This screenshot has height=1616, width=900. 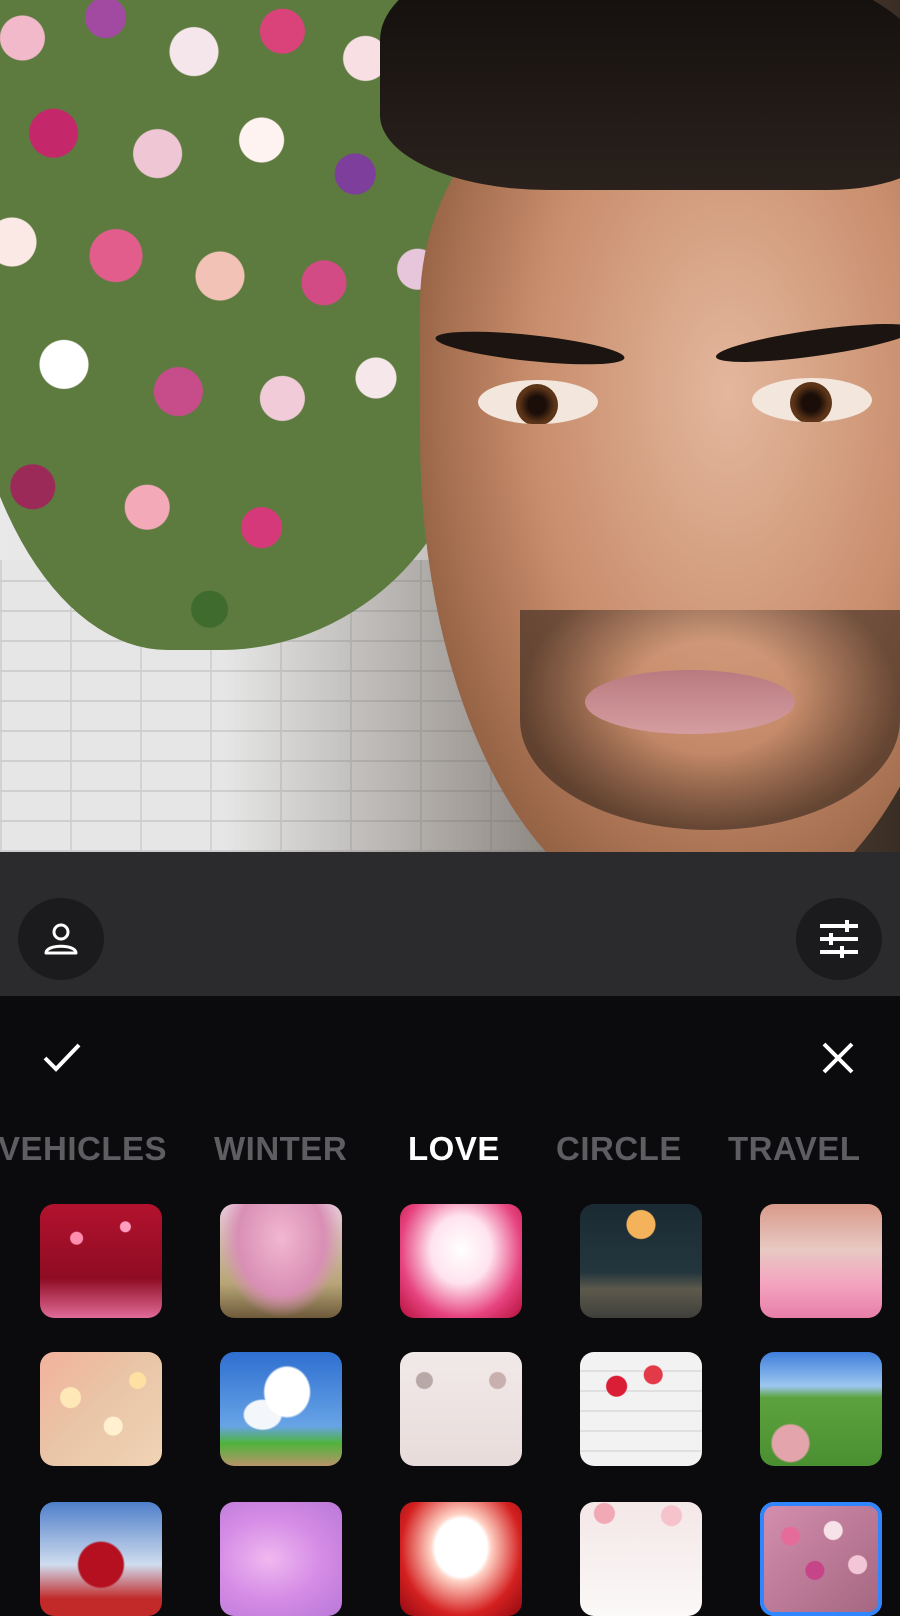 I want to click on thumb-pink-heart-frame, so click(x=461, y=1261).